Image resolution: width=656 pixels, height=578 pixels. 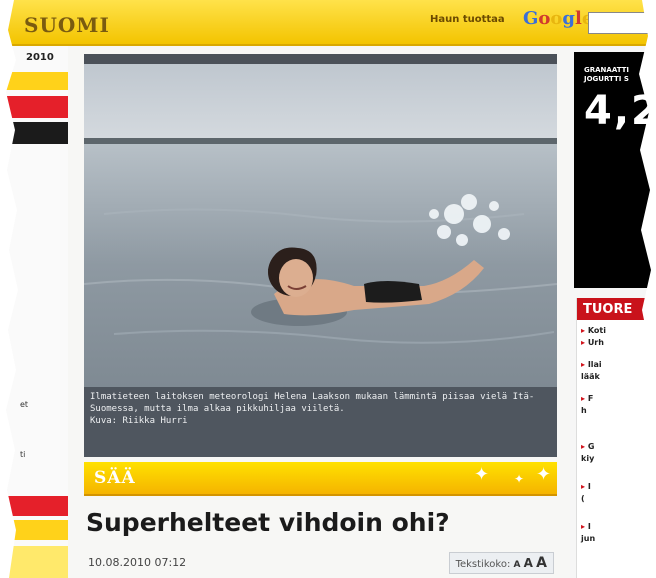 What do you see at coordinates (328, 23) in the screenshot?
I see `site-header: SUOMI Haun tuottaa Google` at bounding box center [328, 23].